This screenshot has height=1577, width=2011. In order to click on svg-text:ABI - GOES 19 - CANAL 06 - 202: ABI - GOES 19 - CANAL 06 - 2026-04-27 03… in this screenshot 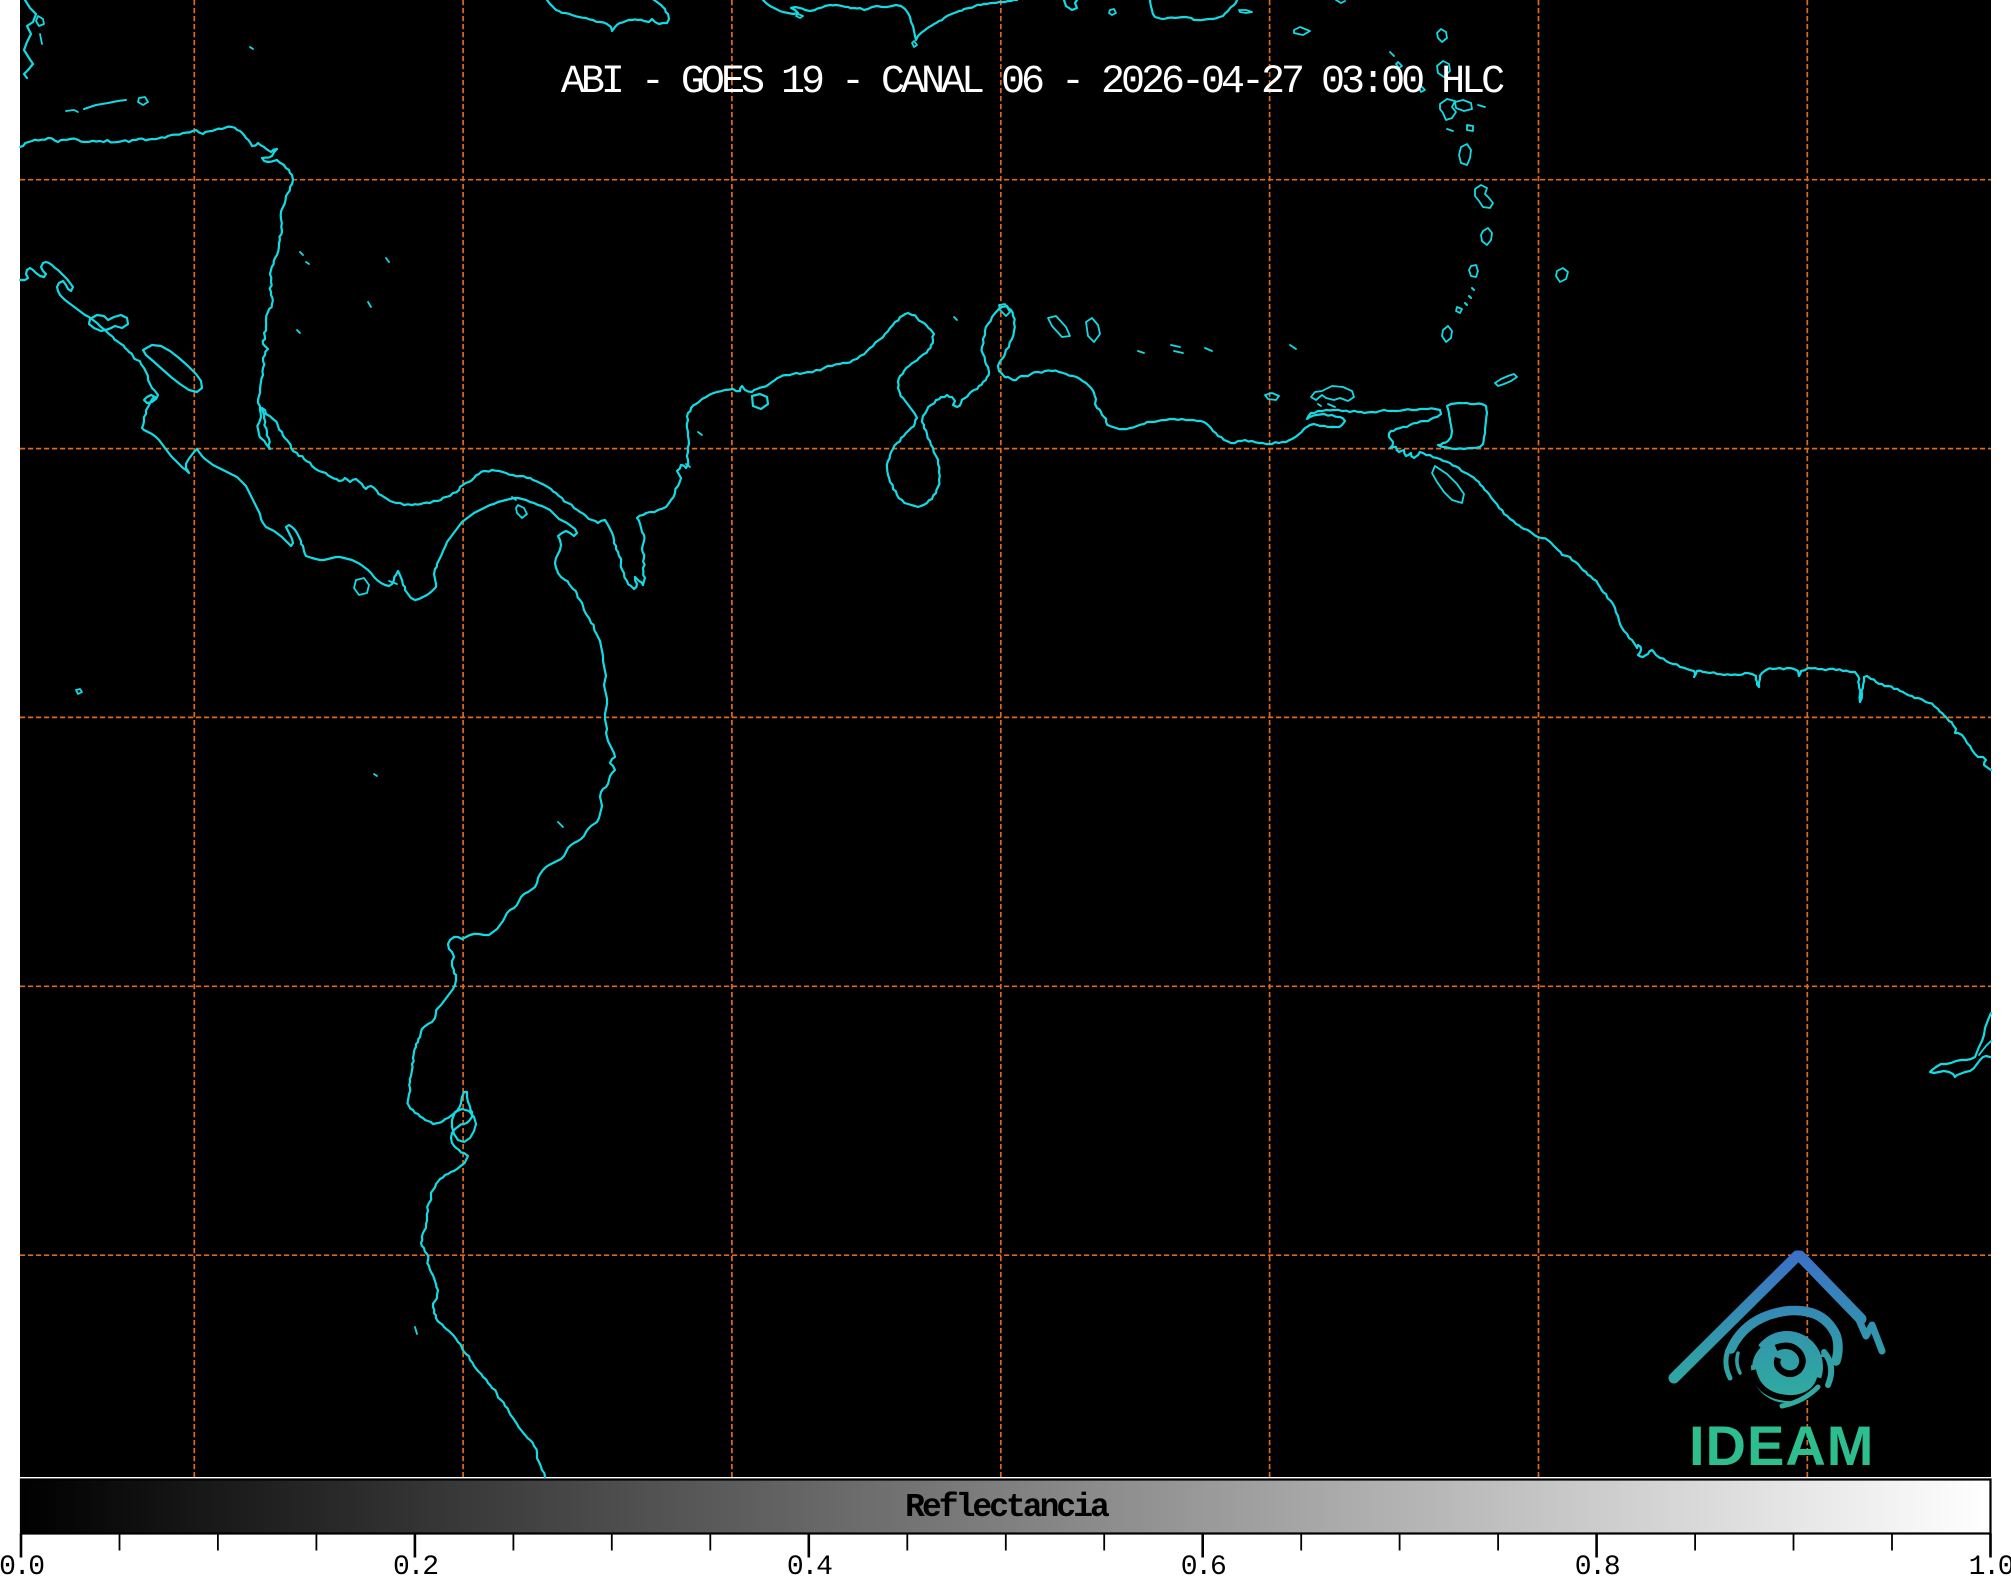, I will do `click(1032, 82)`.